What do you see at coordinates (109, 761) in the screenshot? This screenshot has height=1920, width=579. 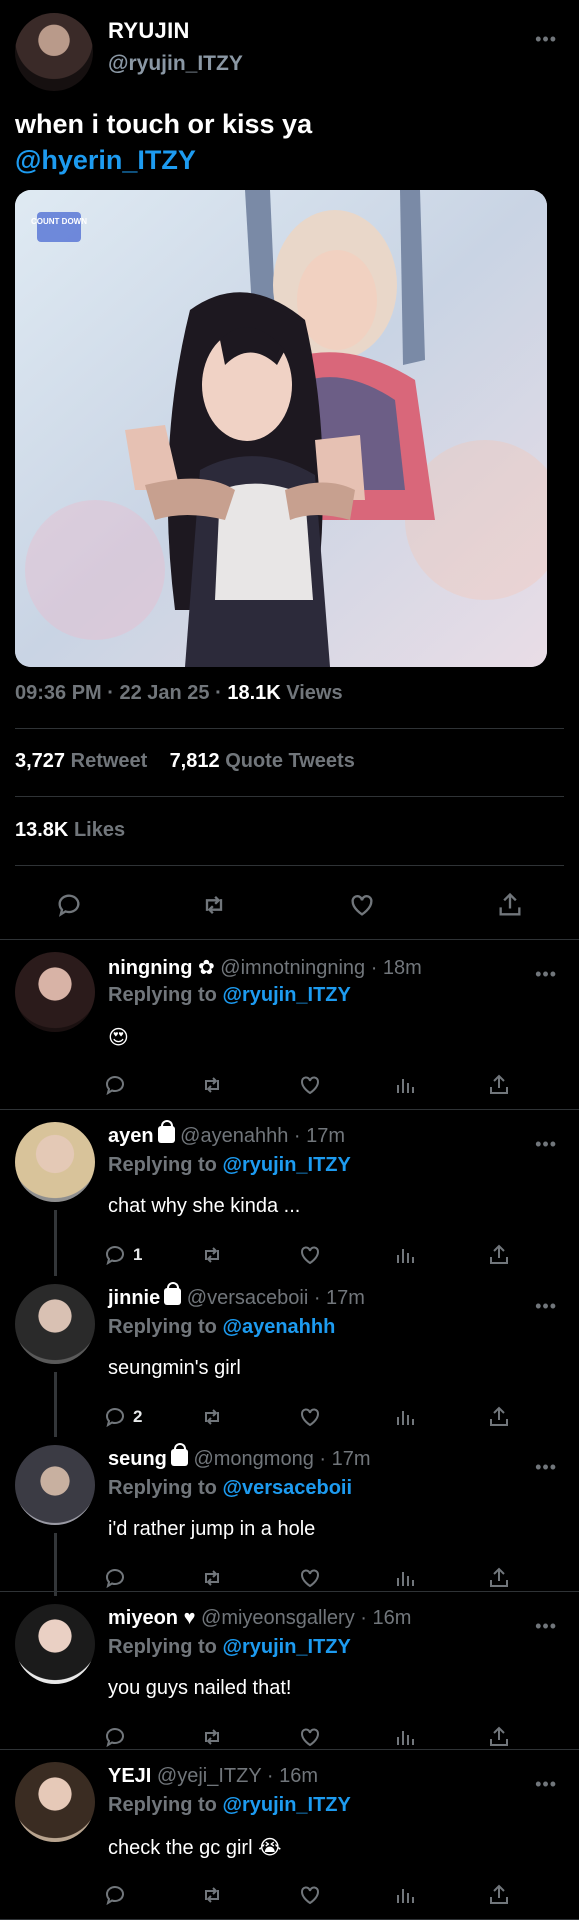 I see `retweets-label: Retweet` at bounding box center [109, 761].